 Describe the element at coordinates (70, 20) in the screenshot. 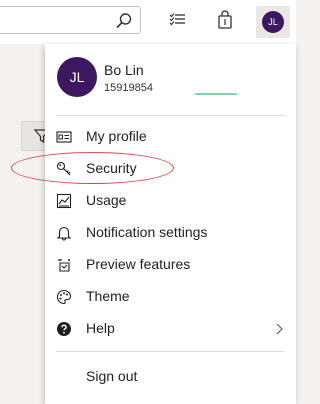

I see `search-input` at that location.